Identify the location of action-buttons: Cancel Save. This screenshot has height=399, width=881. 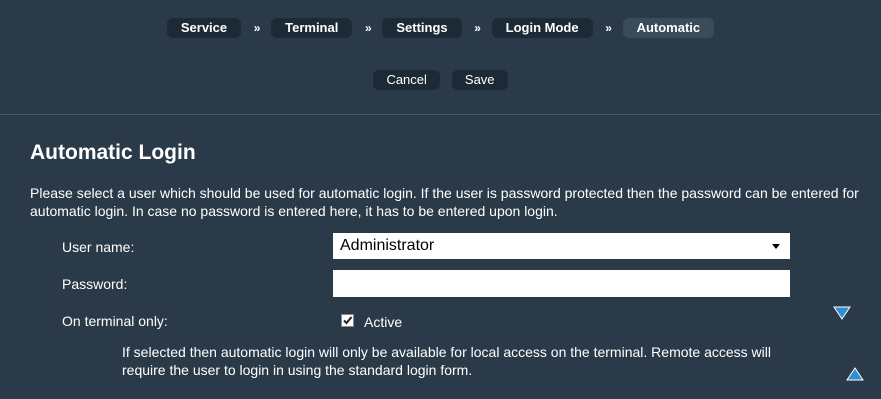
(440, 80).